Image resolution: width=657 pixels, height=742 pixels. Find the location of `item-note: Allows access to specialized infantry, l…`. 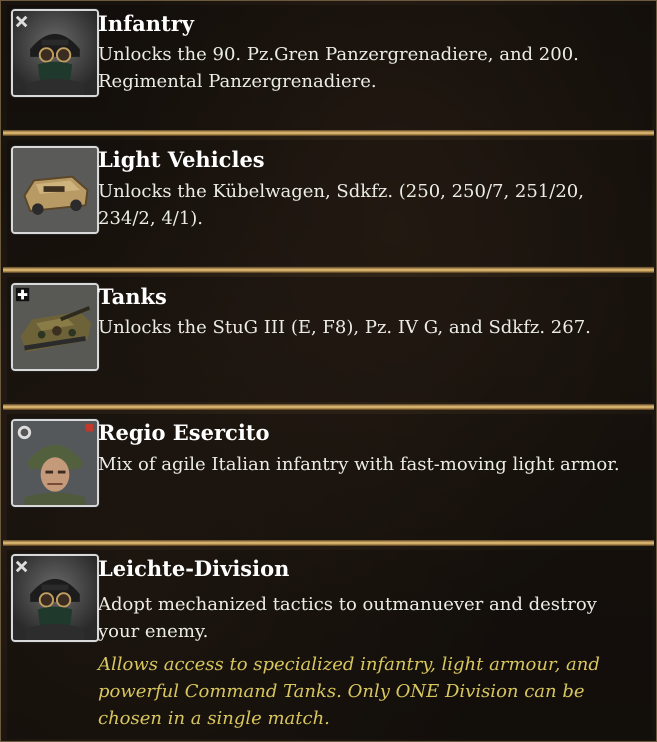

item-note: Allows access to specialized infantry, l… is located at coordinates (349, 691).